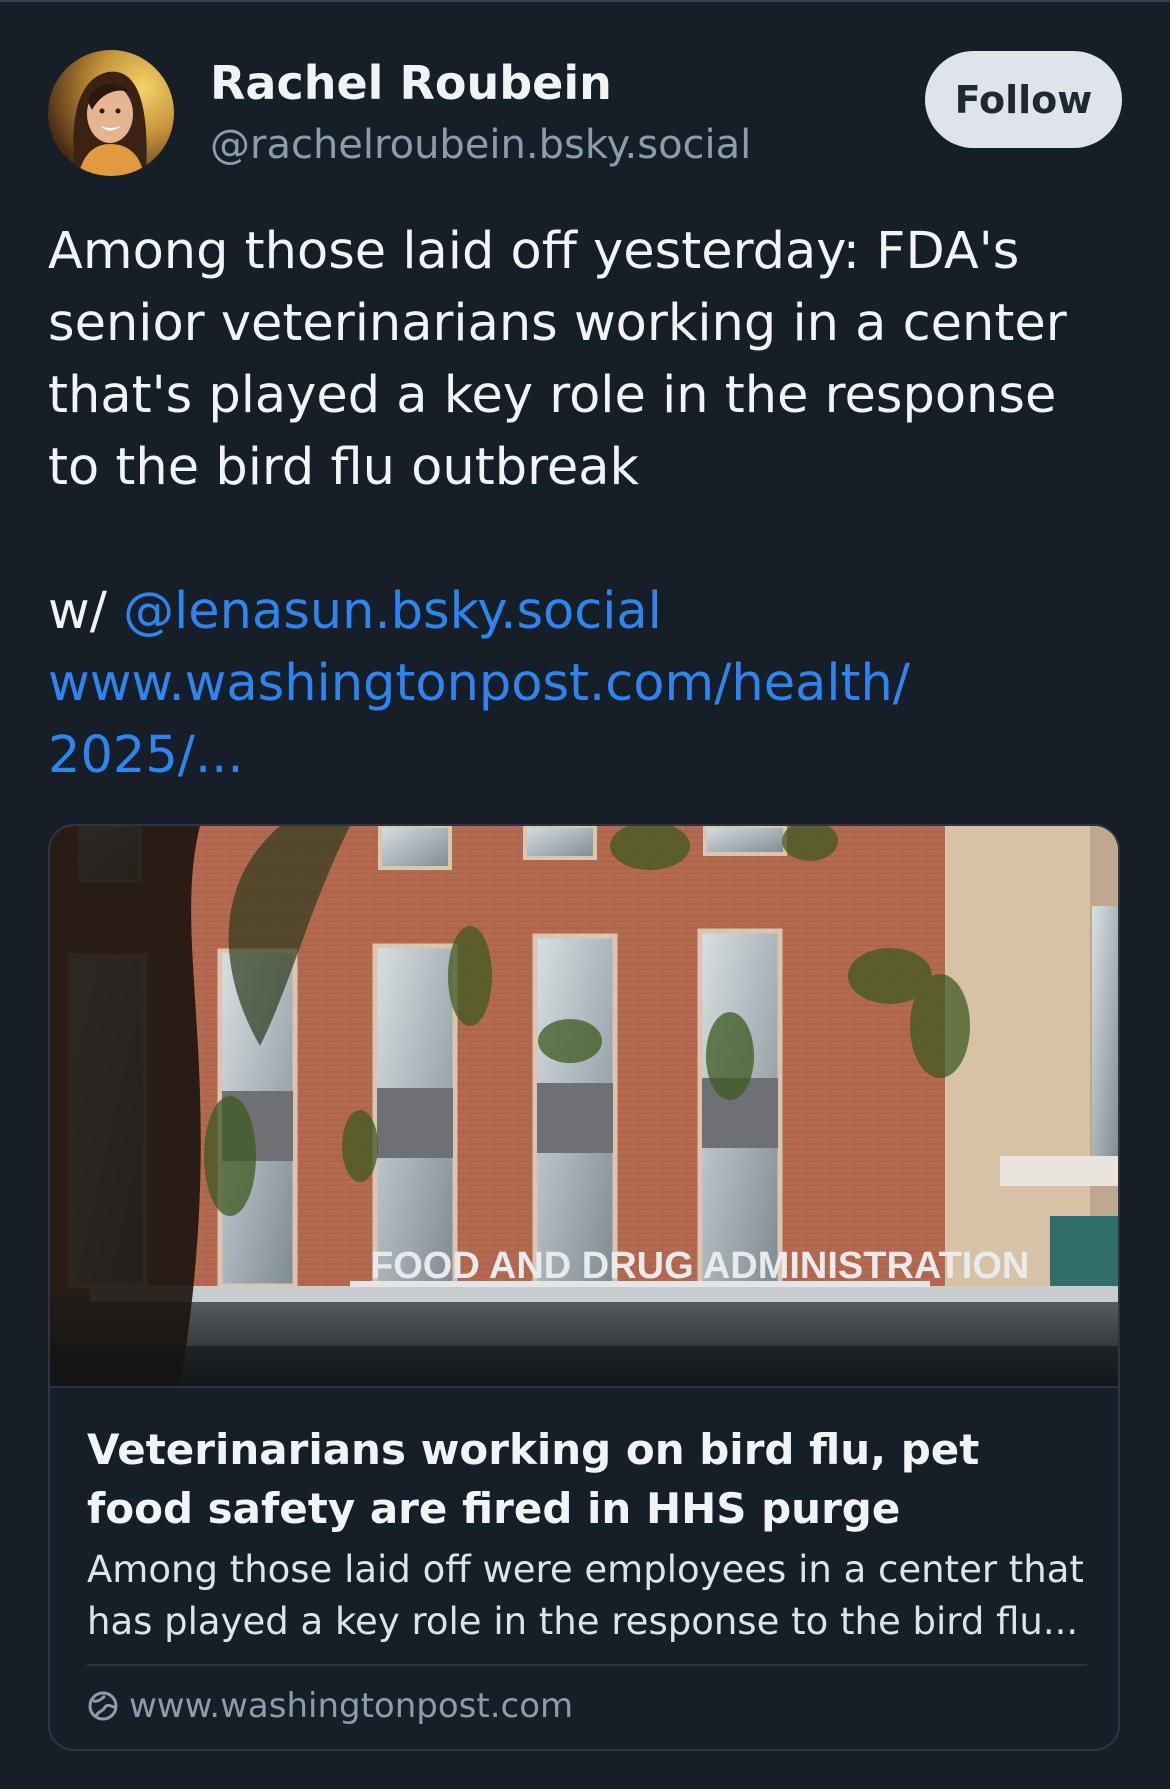 Image resolution: width=1170 pixels, height=1789 pixels. What do you see at coordinates (351, 1706) in the screenshot?
I see `card-domain: www.washingtonpost.com` at bounding box center [351, 1706].